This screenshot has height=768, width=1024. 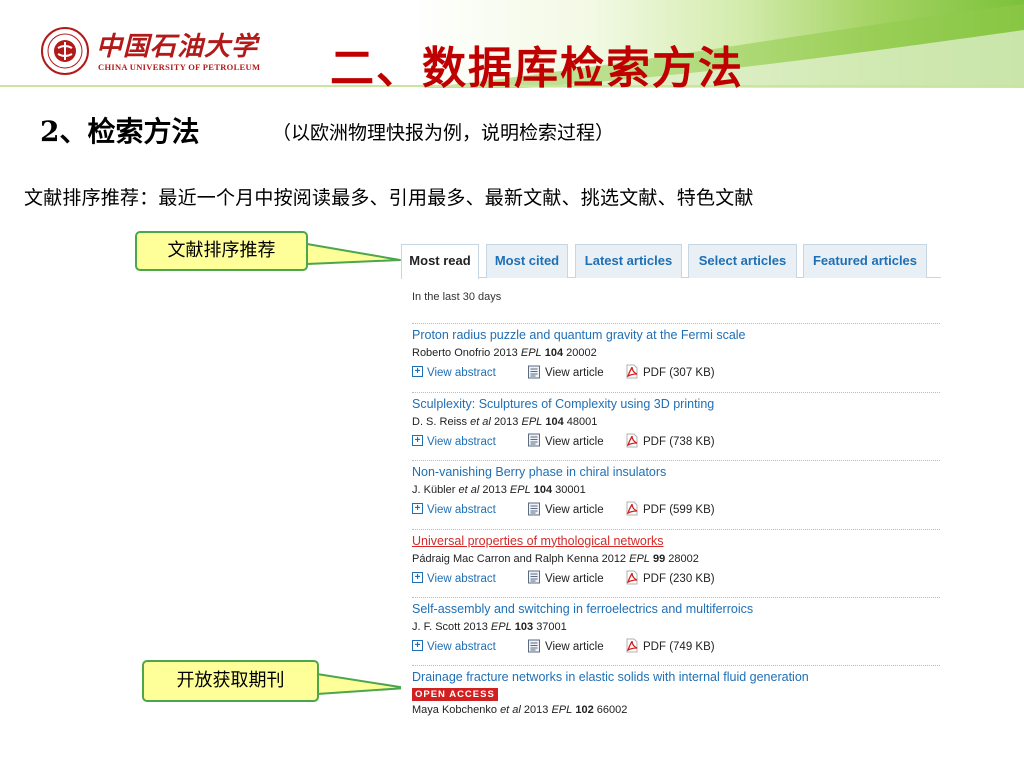 I want to click on tab-most-cited: Most cited, so click(x=527, y=261).